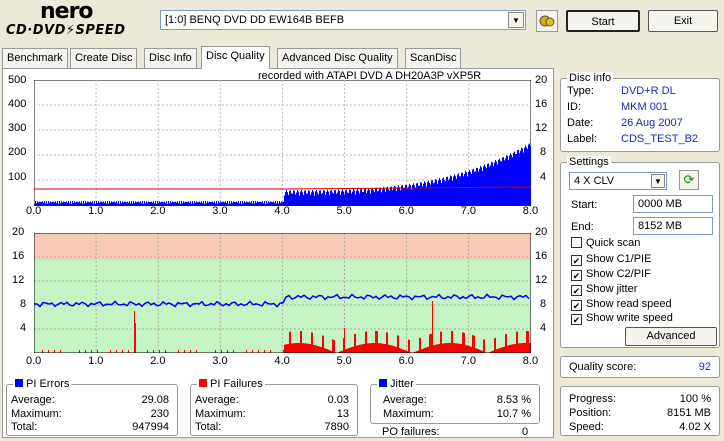  What do you see at coordinates (660, 226) in the screenshot?
I see `end-field-value: 8152 MB` at bounding box center [660, 226].